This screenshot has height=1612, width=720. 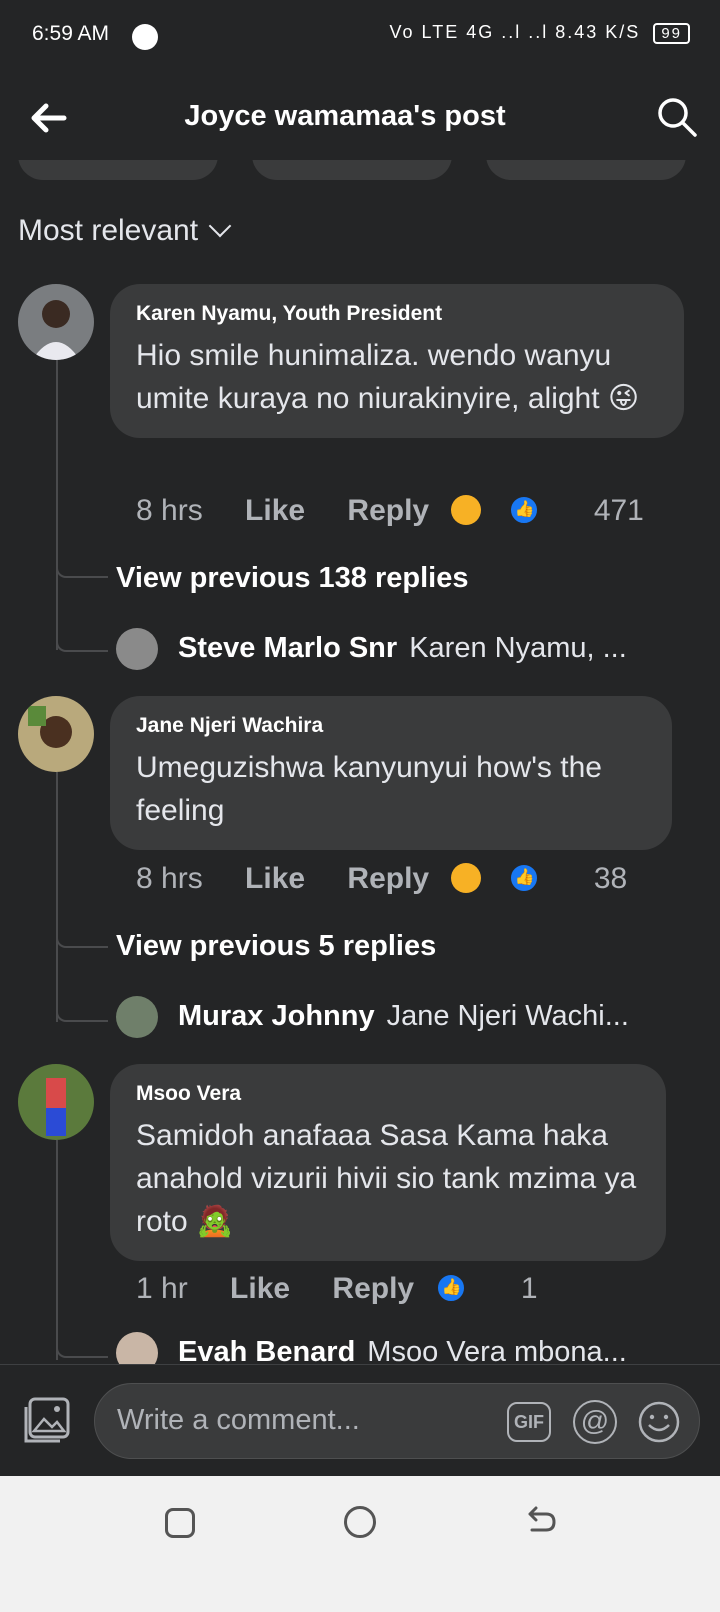 What do you see at coordinates (610, 878) in the screenshot?
I see `reaction-count: 38` at bounding box center [610, 878].